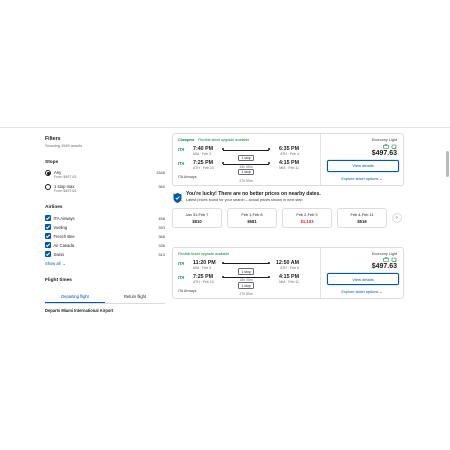 The height and width of the screenshot is (450, 450). I want to click on show-all-label: Show all, so click(53, 263).